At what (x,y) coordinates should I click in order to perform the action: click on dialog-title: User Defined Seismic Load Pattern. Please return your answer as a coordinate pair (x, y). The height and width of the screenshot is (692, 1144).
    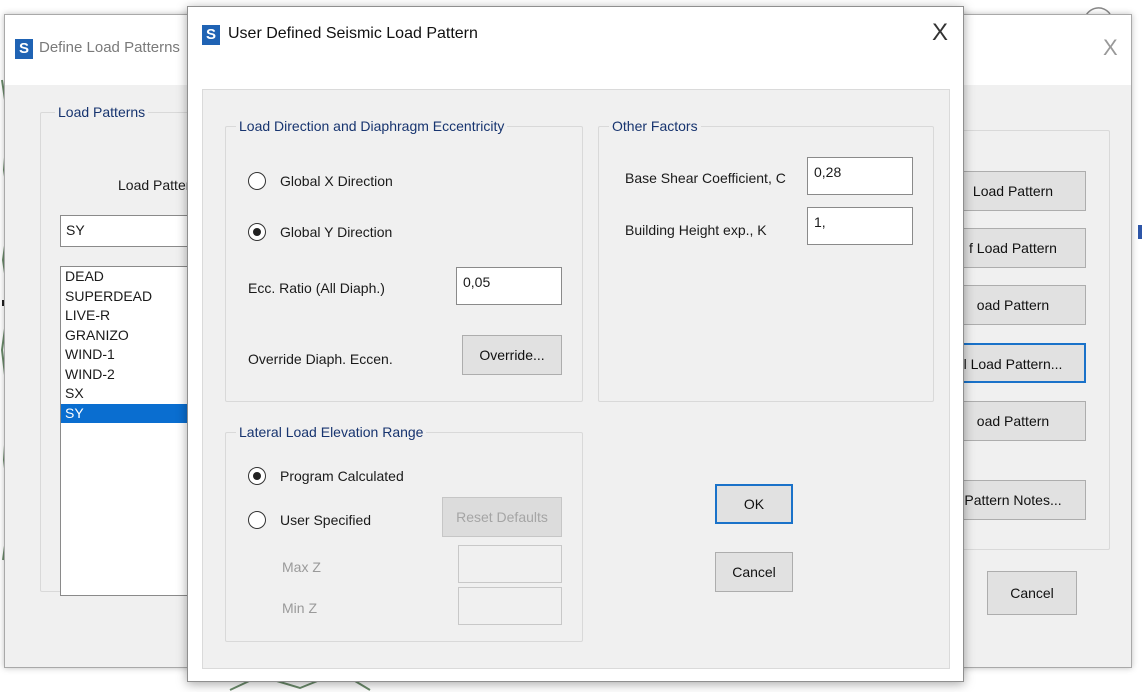
    Looking at the image, I should click on (353, 33).